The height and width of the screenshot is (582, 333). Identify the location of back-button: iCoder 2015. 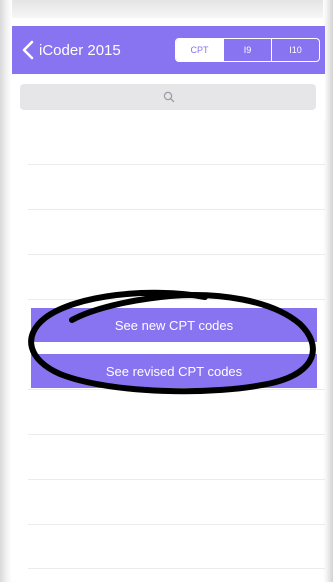
(69, 50).